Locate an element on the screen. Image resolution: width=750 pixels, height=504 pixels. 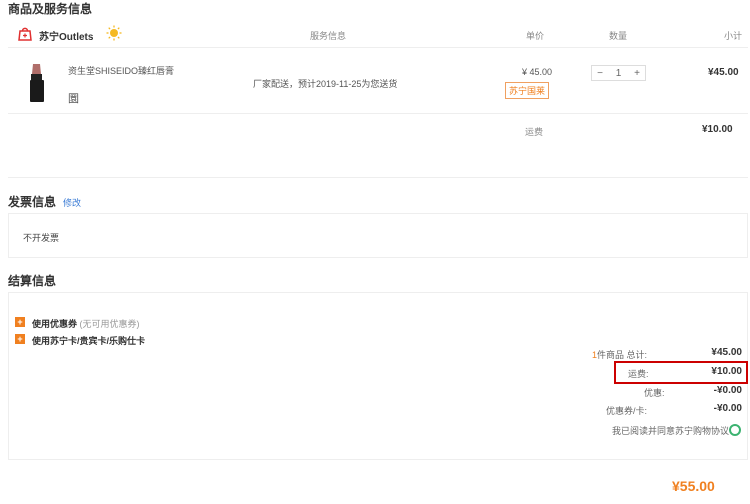
item-count-suffix: 件商品 总计: is located at coordinates (622, 355).